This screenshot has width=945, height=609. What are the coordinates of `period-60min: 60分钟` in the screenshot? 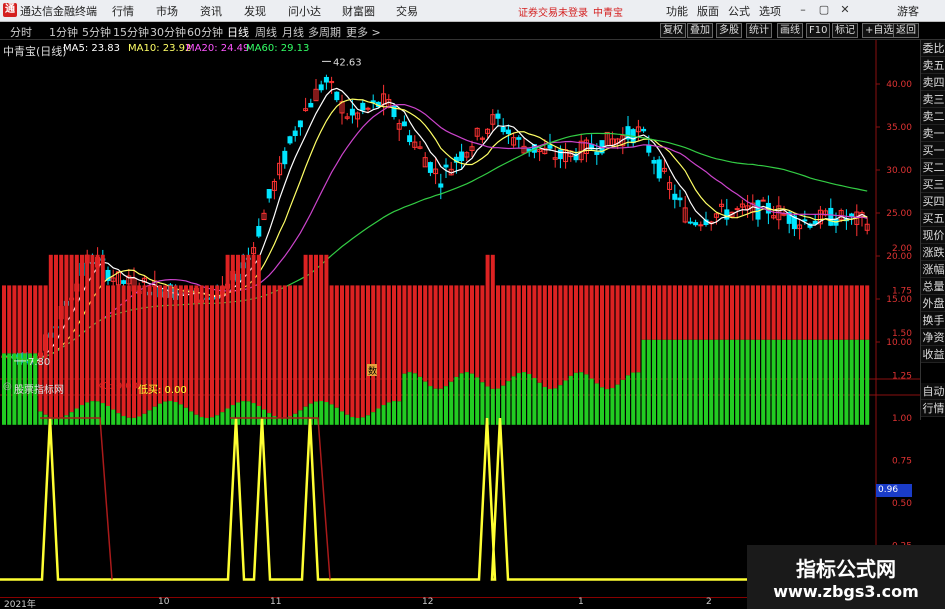 It's located at (205, 32).